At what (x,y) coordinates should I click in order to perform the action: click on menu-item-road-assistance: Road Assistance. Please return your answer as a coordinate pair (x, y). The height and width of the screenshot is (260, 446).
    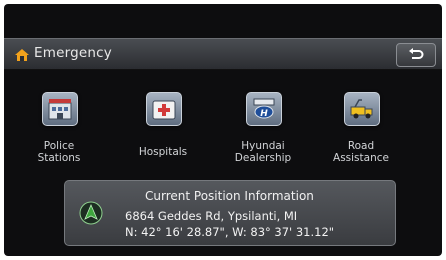
    Looking at the image, I should click on (361, 126).